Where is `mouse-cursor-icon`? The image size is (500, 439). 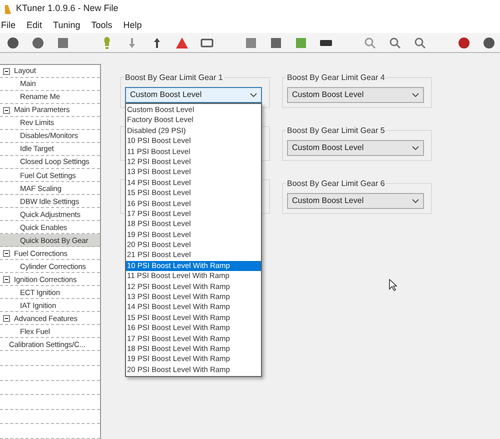
mouse-cursor-icon is located at coordinates (393, 285).